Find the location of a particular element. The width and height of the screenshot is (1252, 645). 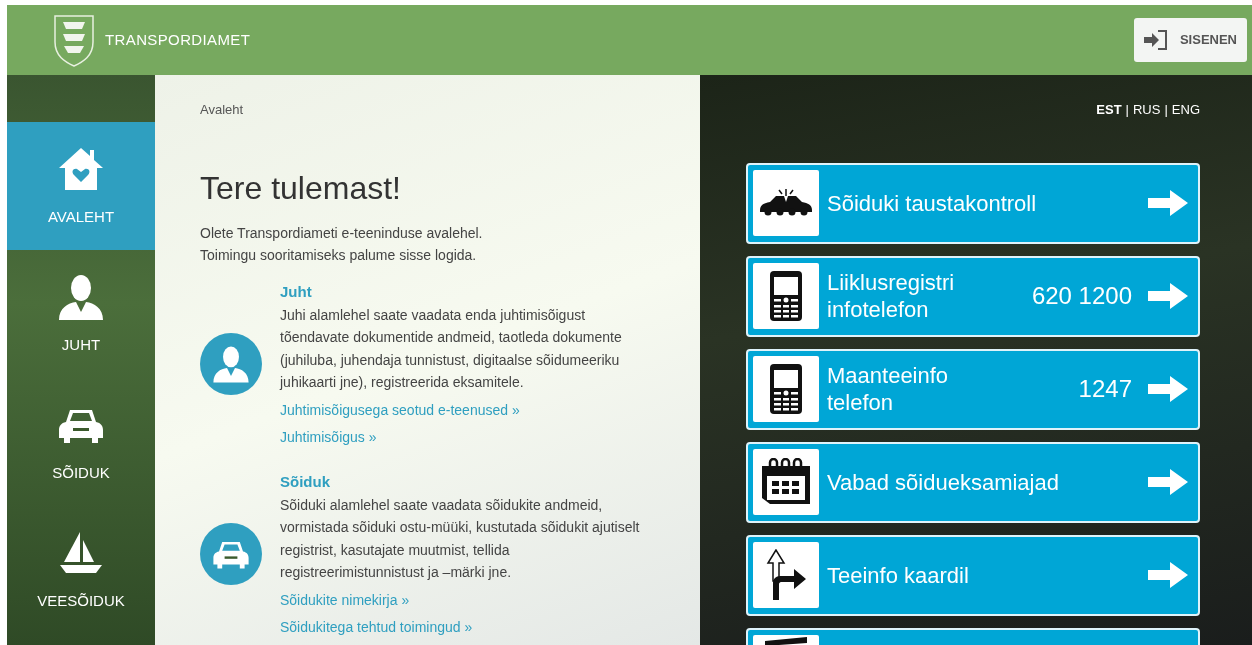

breadcrumb: Avaleht is located at coordinates (222, 110).